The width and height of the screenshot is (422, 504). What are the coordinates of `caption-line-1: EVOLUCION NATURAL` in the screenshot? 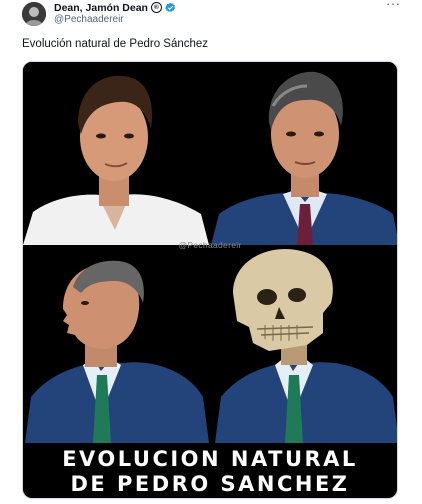 It's located at (210, 459).